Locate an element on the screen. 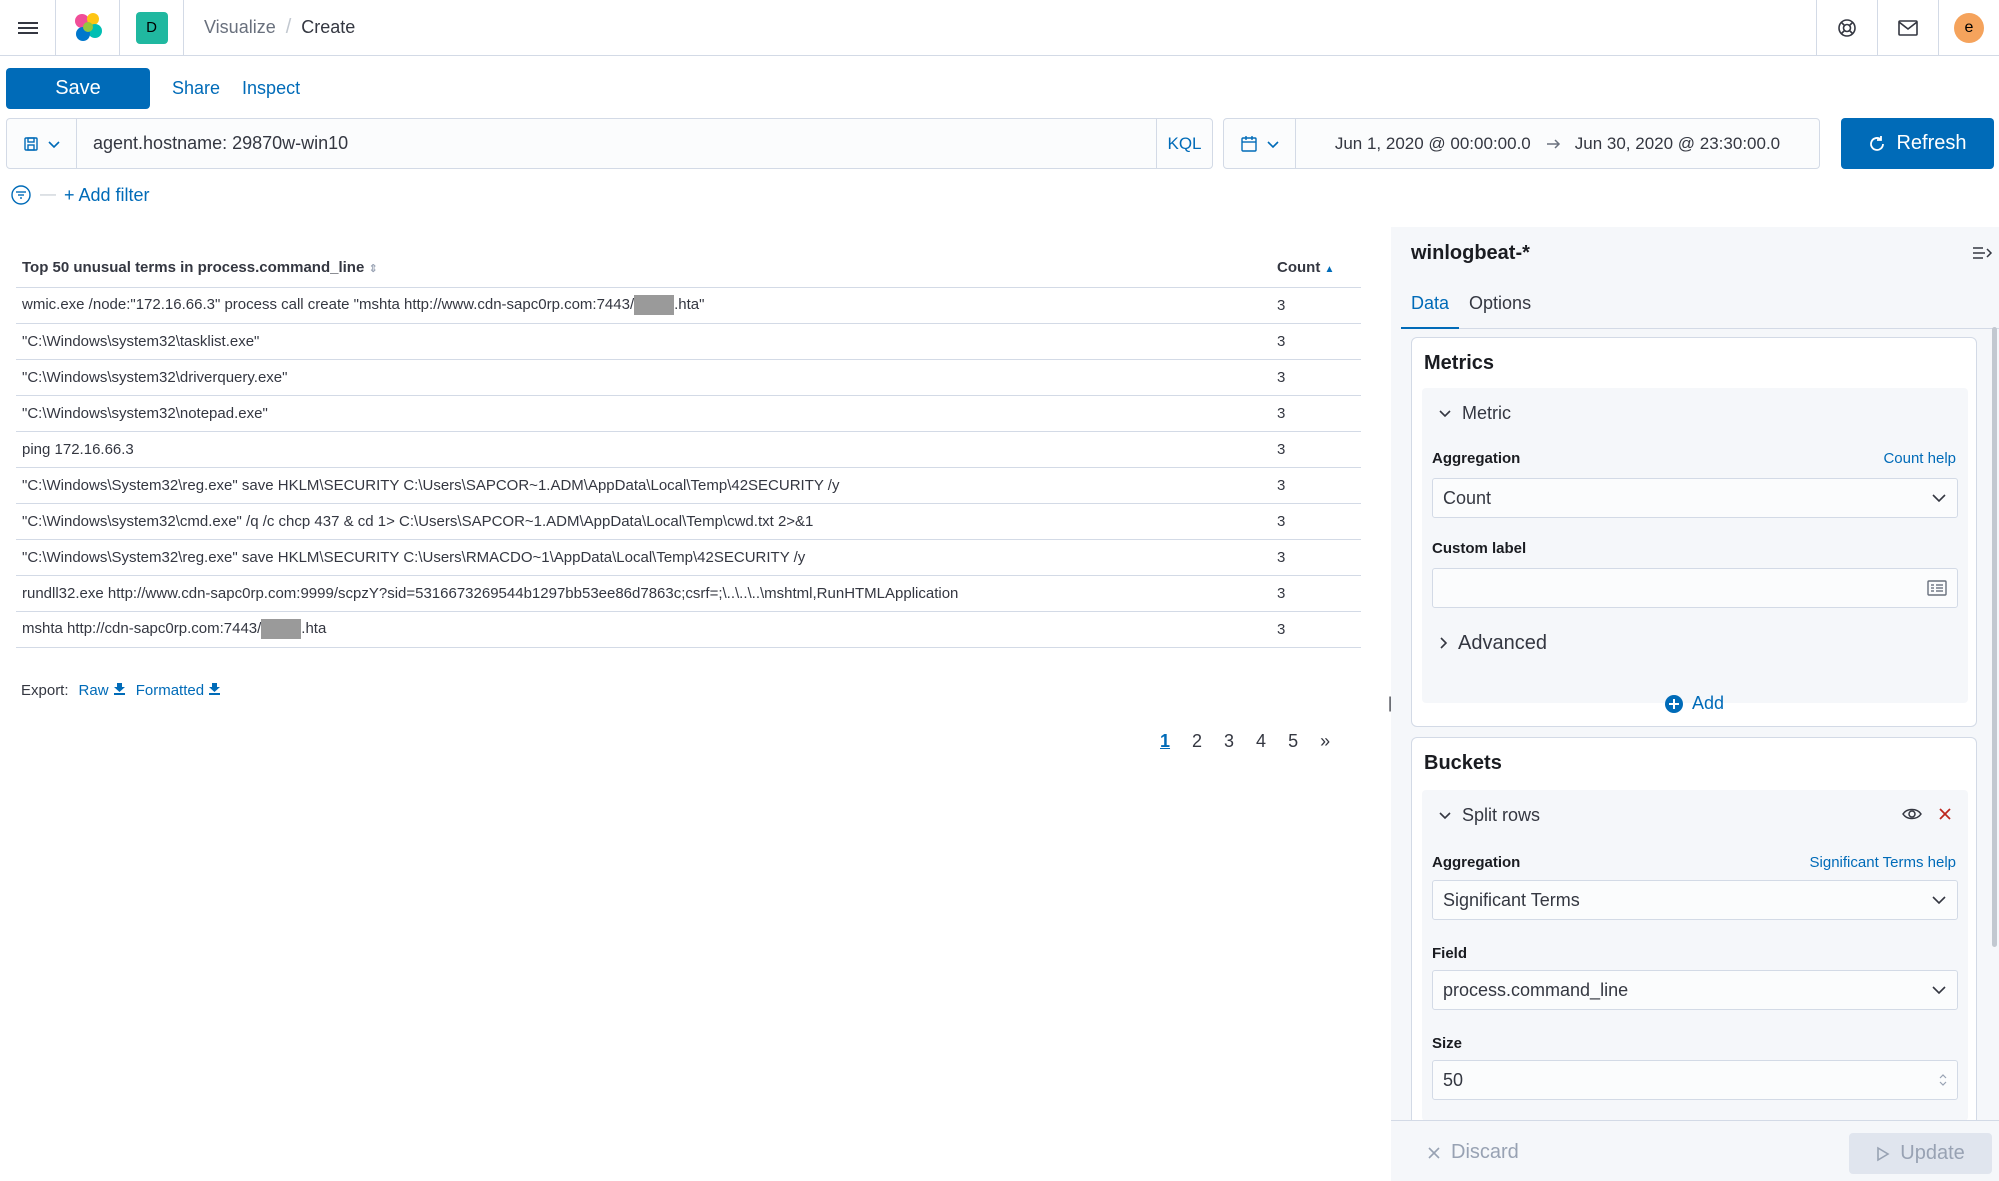  metric-aggregation-select: Count is located at coordinates (1695, 498).